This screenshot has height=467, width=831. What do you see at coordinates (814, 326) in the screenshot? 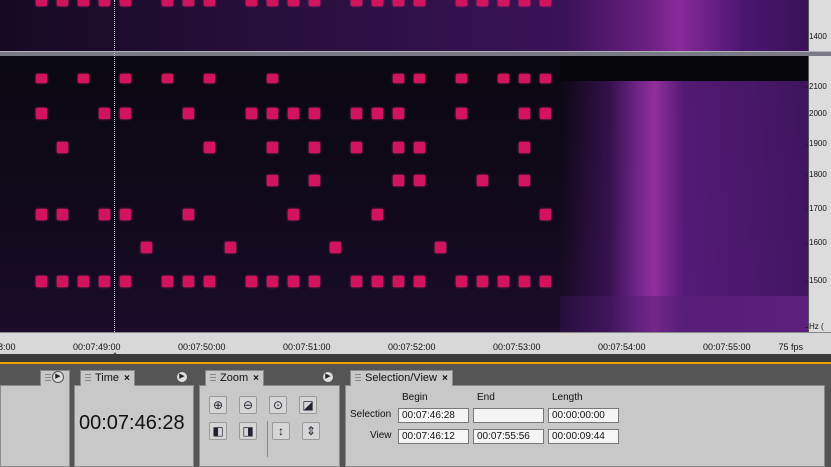
I see `frequency-unit-label: Hz (` at bounding box center [814, 326].